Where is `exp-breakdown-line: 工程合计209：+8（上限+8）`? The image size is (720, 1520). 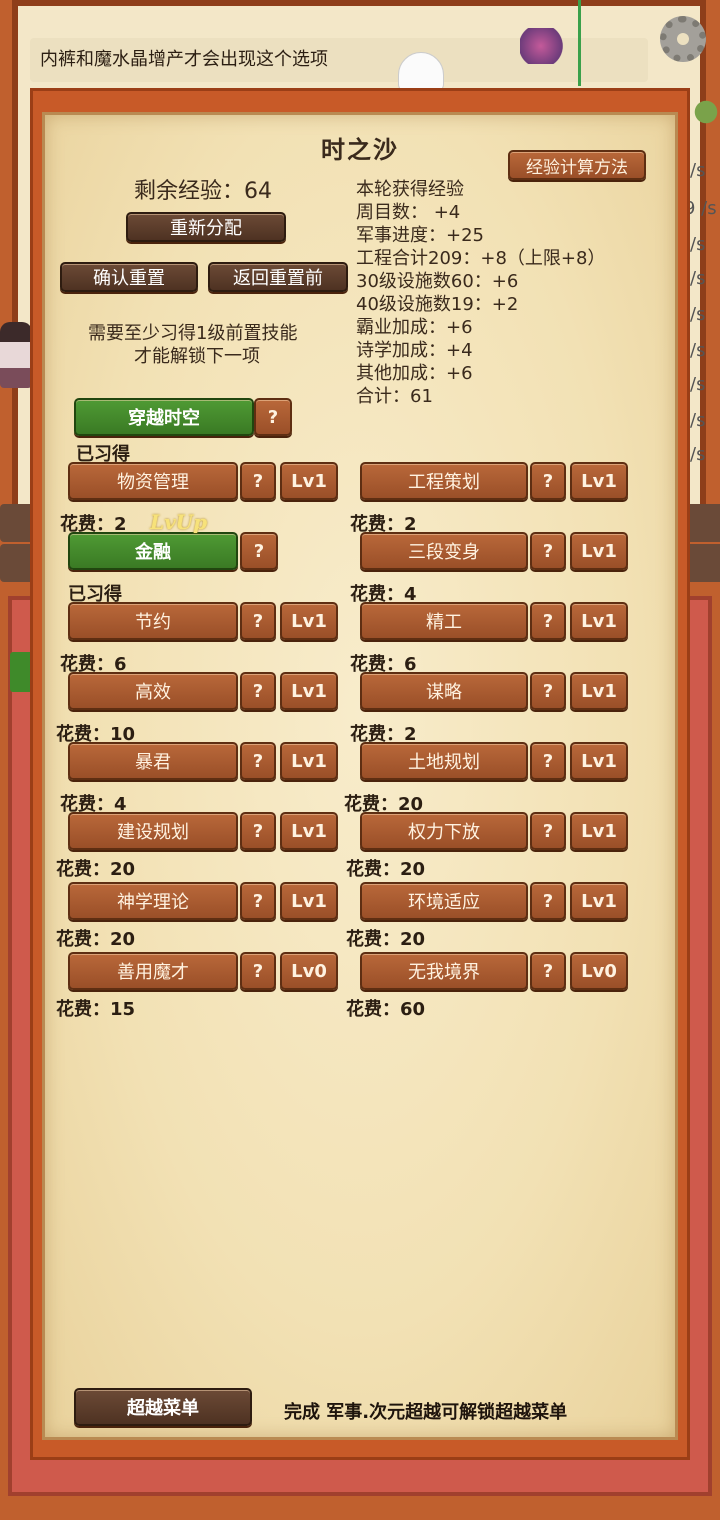
exp-breakdown-line: 工程合计209：+8（上限+8） is located at coordinates (481, 258).